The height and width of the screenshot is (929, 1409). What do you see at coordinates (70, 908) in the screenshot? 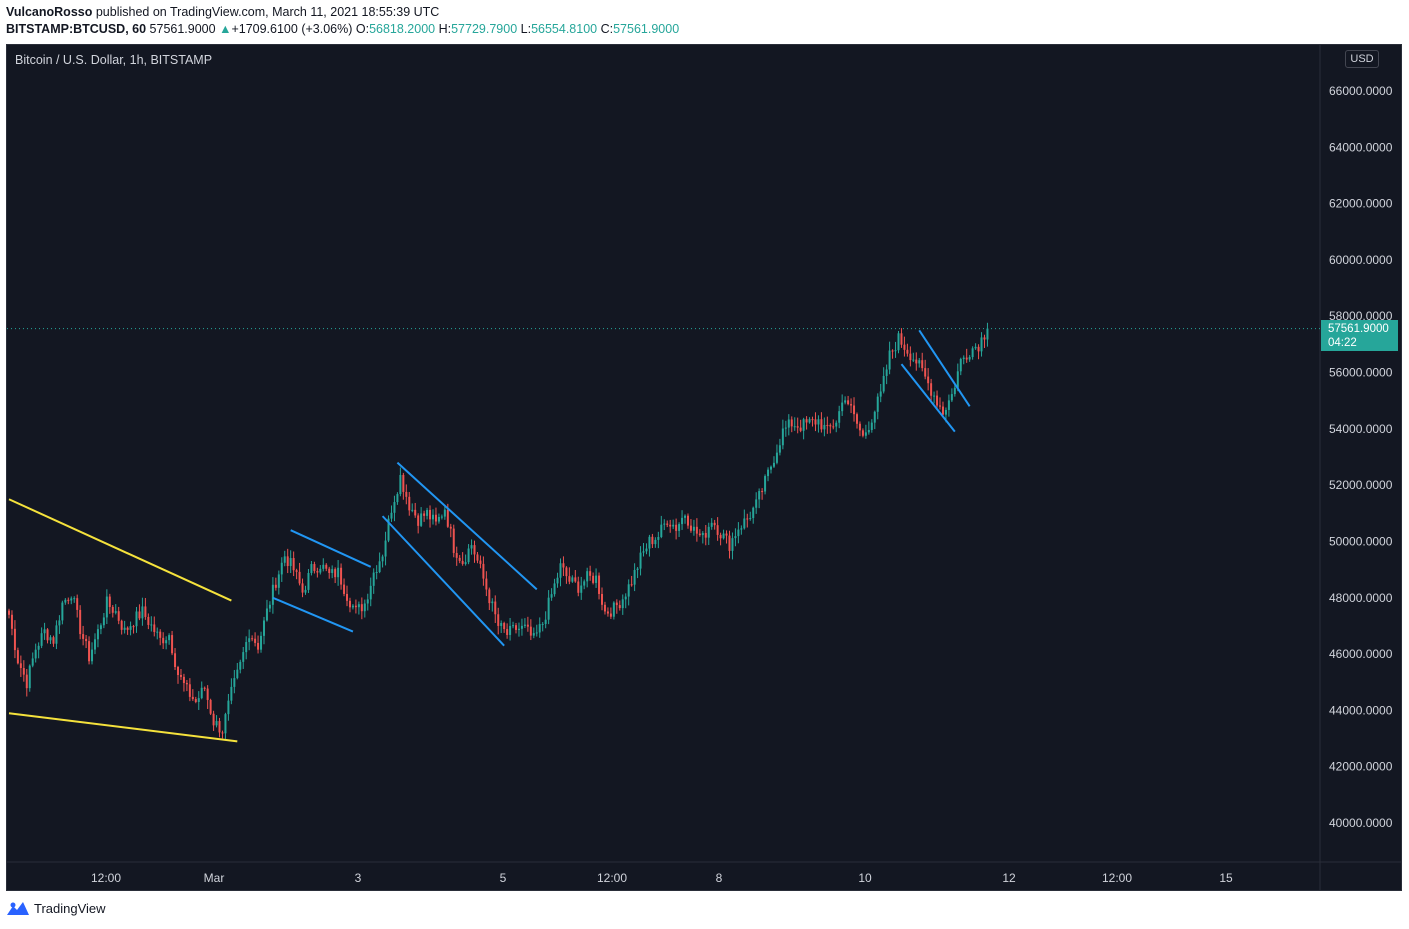
I see `tradingview-brand: TradingView` at bounding box center [70, 908].